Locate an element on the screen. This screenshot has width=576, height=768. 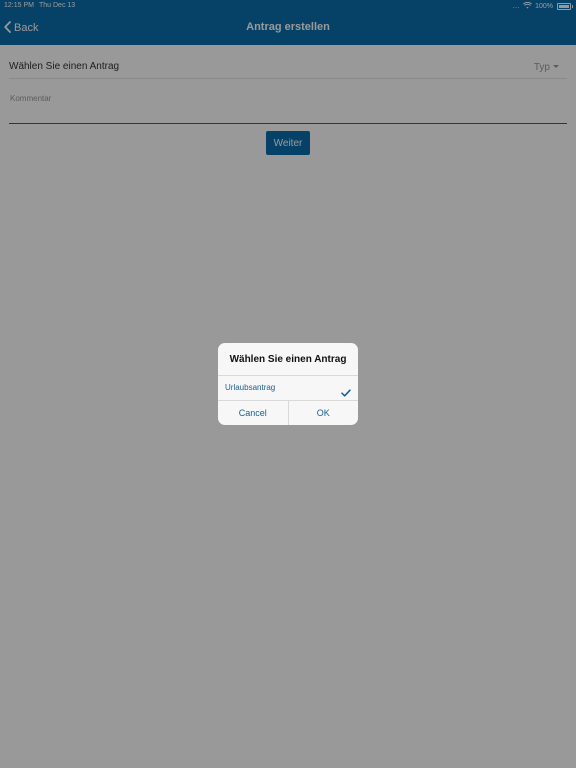
checkmark-icon is located at coordinates (346, 390).